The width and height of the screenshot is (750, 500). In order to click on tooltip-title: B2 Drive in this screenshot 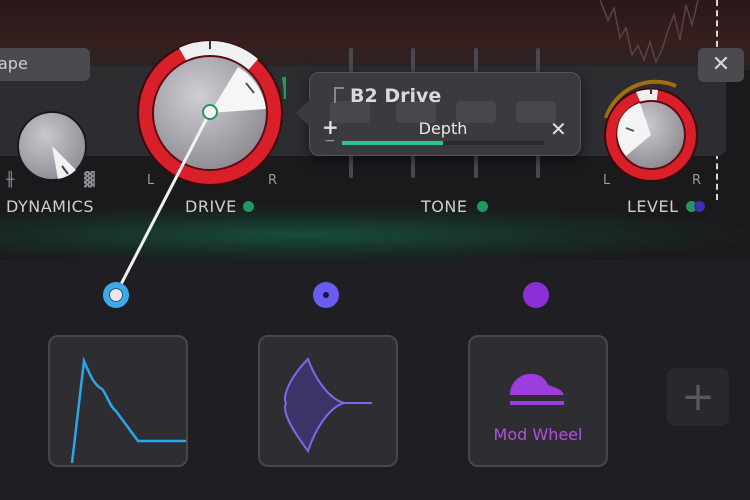, I will do `click(396, 96)`.